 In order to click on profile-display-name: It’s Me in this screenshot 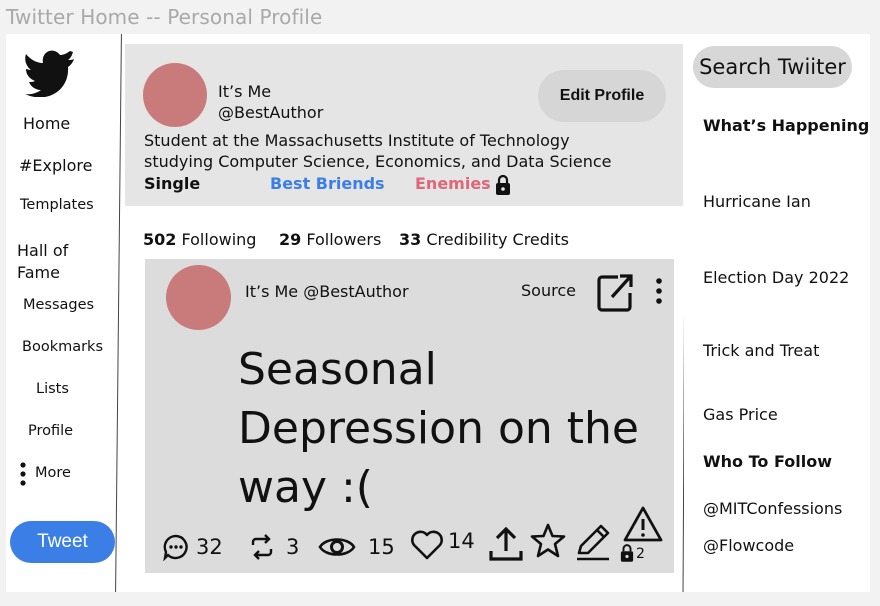, I will do `click(245, 91)`.